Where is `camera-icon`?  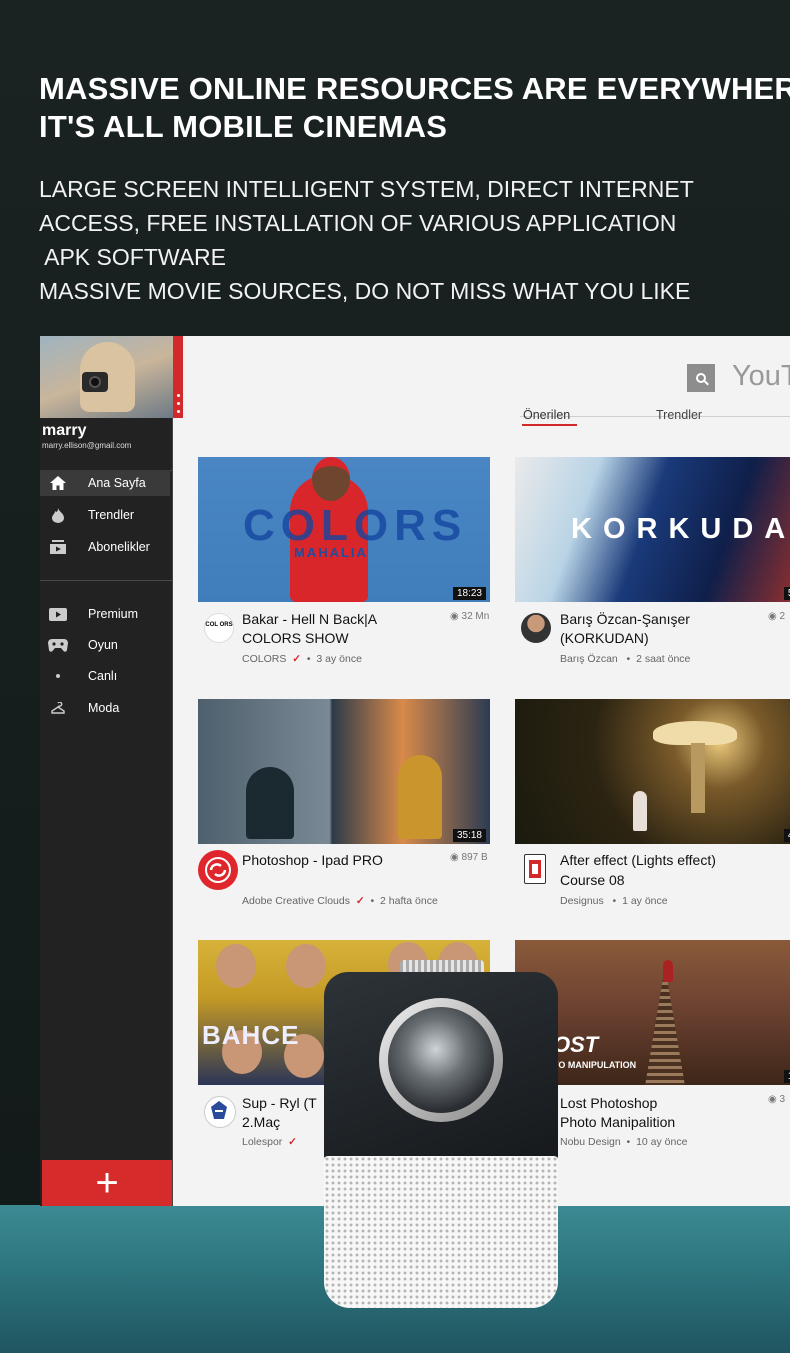 camera-icon is located at coordinates (95, 382).